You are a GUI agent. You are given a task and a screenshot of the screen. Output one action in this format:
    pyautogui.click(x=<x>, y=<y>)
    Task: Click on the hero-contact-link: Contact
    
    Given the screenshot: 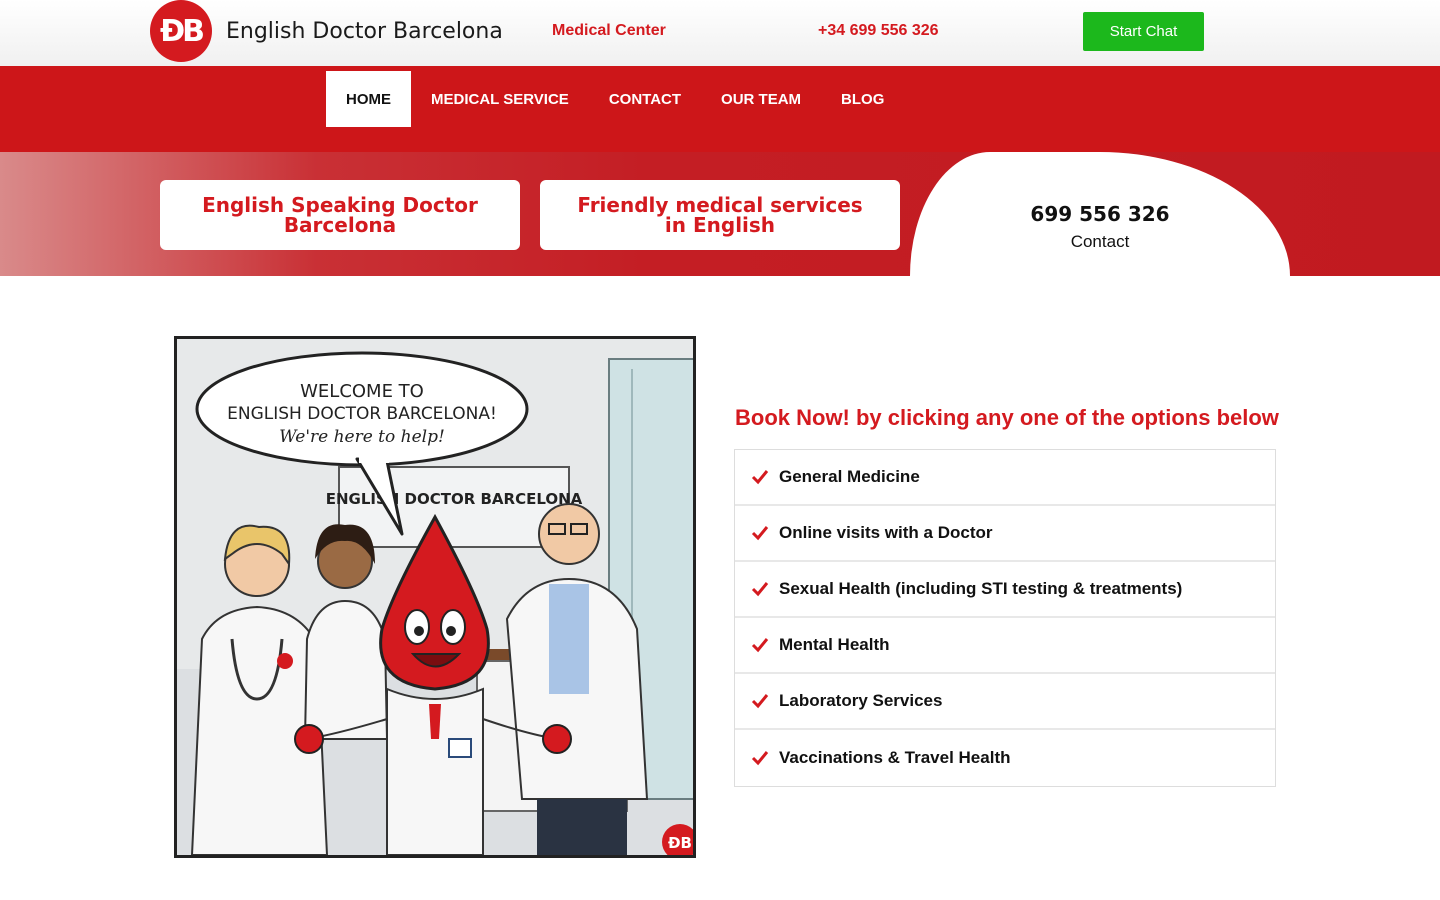 What is the action you would take?
    pyautogui.click(x=1100, y=242)
    